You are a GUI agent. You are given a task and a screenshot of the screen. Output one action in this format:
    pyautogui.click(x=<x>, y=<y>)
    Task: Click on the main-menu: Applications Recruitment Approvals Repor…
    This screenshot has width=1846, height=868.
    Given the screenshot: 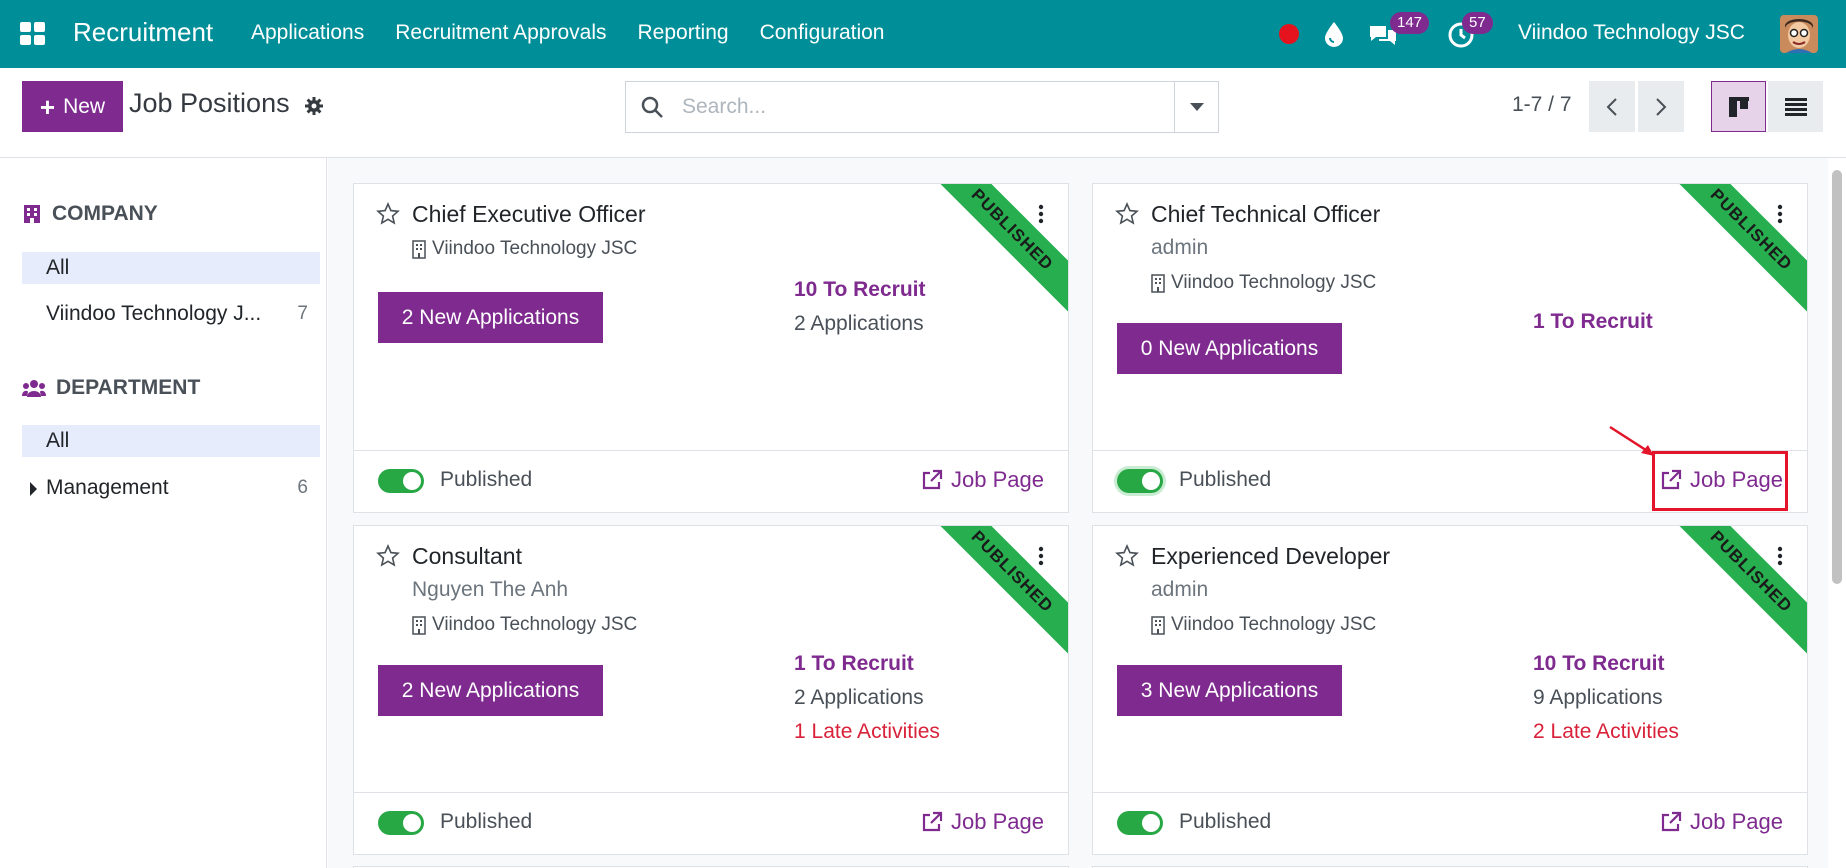 What is the action you would take?
    pyautogui.click(x=567, y=33)
    